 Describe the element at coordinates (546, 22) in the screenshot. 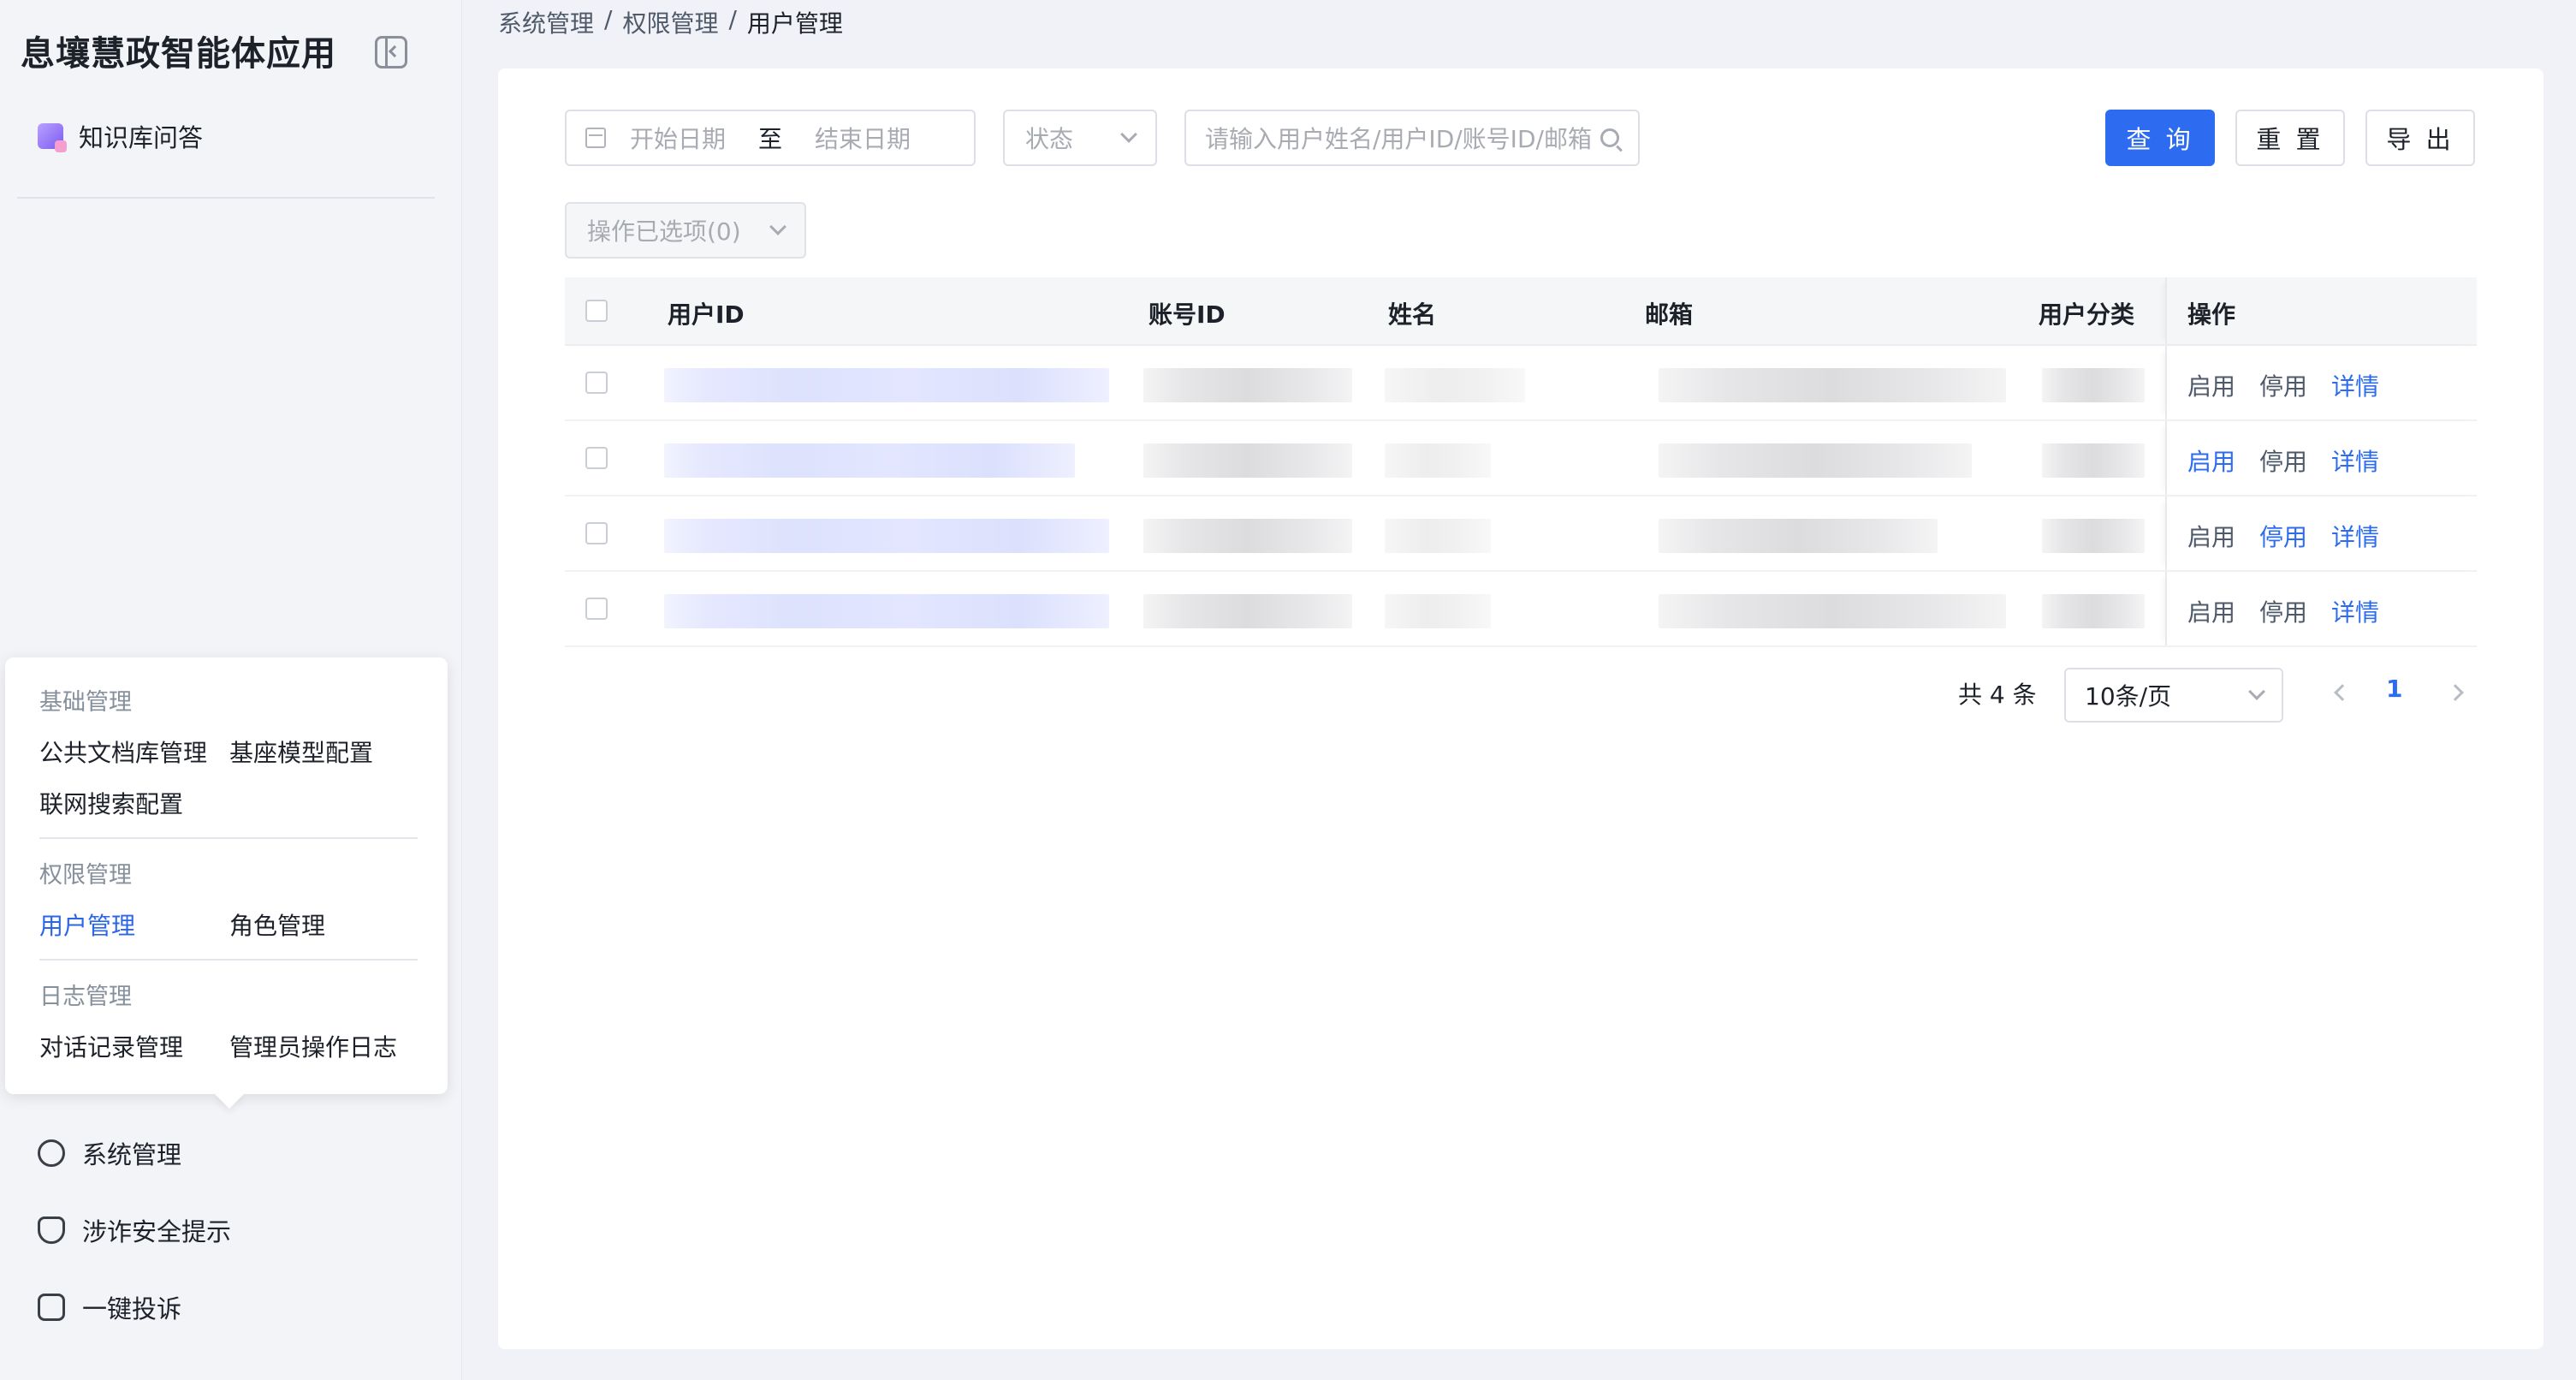

I see `breadcrumb-item-system: 系统管理` at that location.